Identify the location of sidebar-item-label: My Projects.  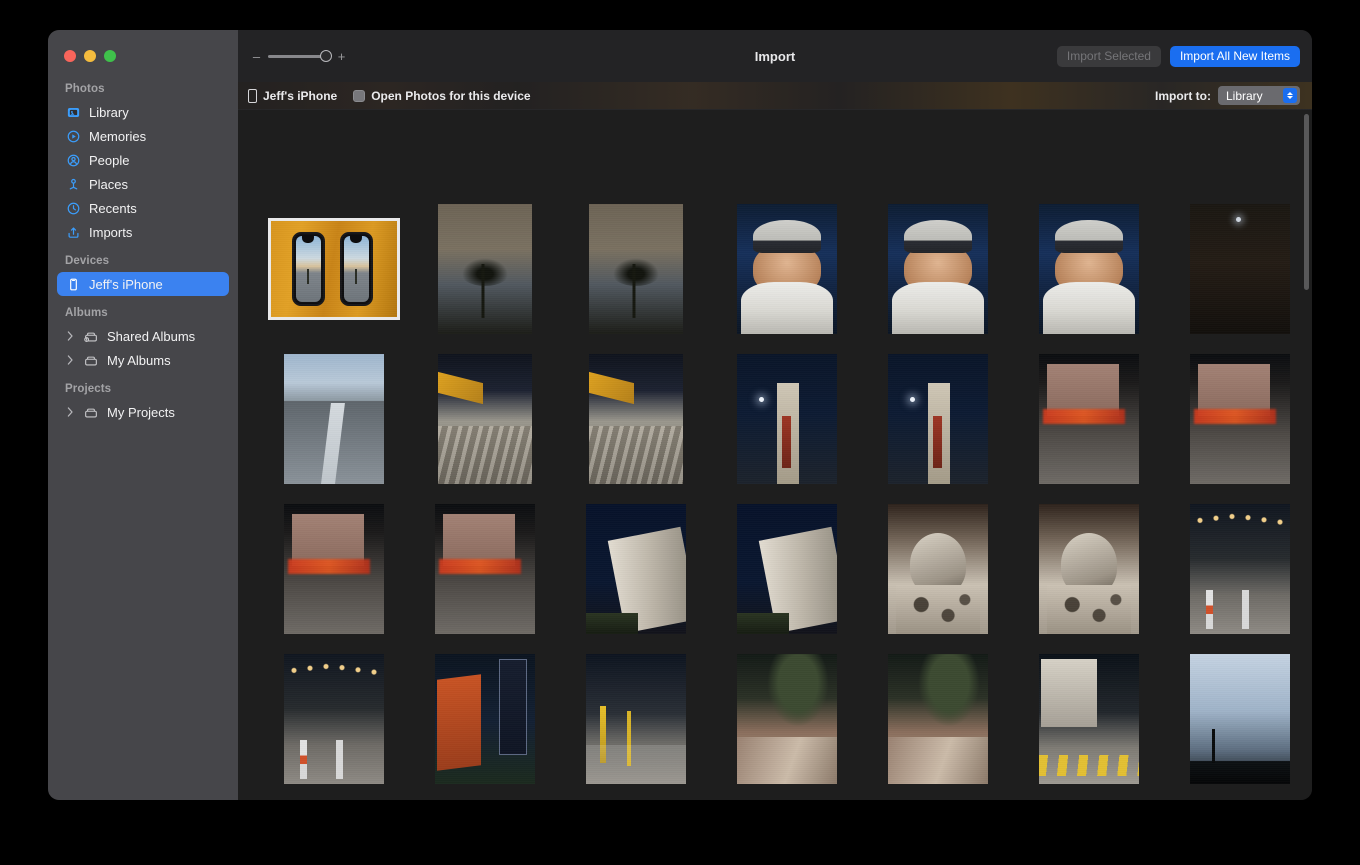
(141, 412).